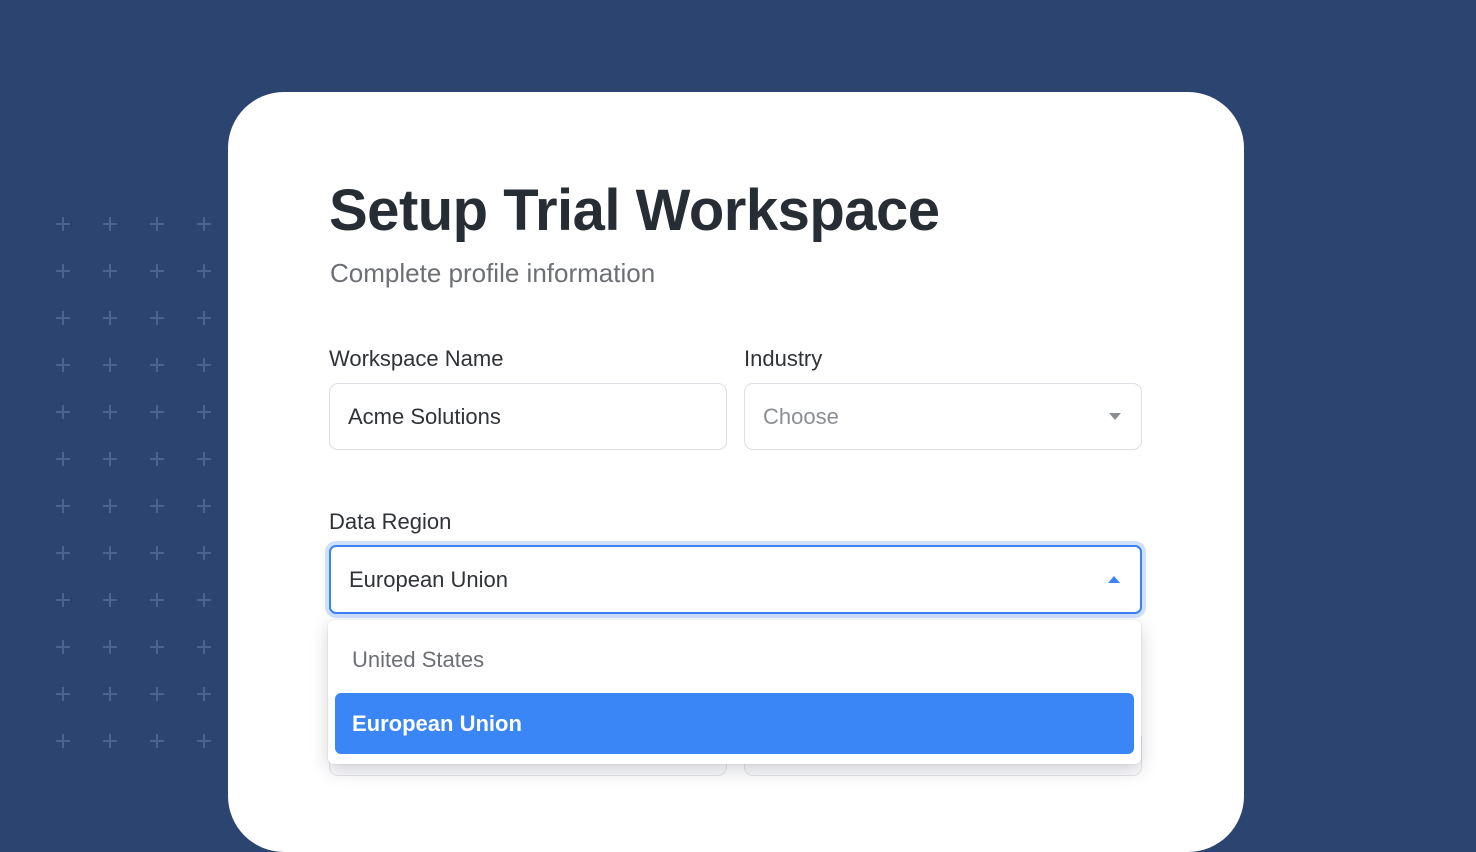 This screenshot has width=1476, height=852. What do you see at coordinates (390, 521) in the screenshot?
I see `data-region-label: Data Region` at bounding box center [390, 521].